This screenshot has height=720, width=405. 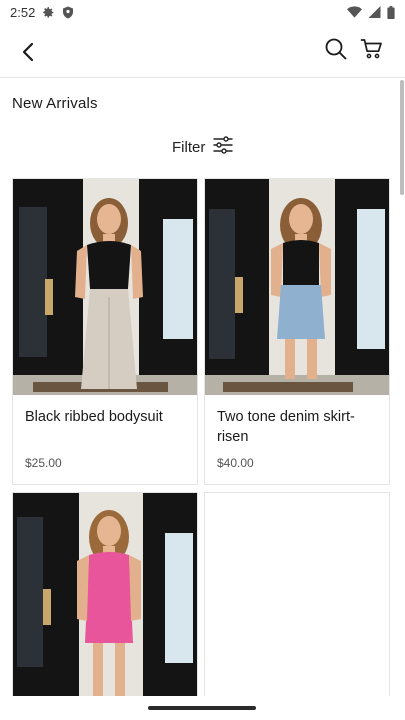 I want to click on product-name: Black ribbed bodysuit, so click(x=94, y=417).